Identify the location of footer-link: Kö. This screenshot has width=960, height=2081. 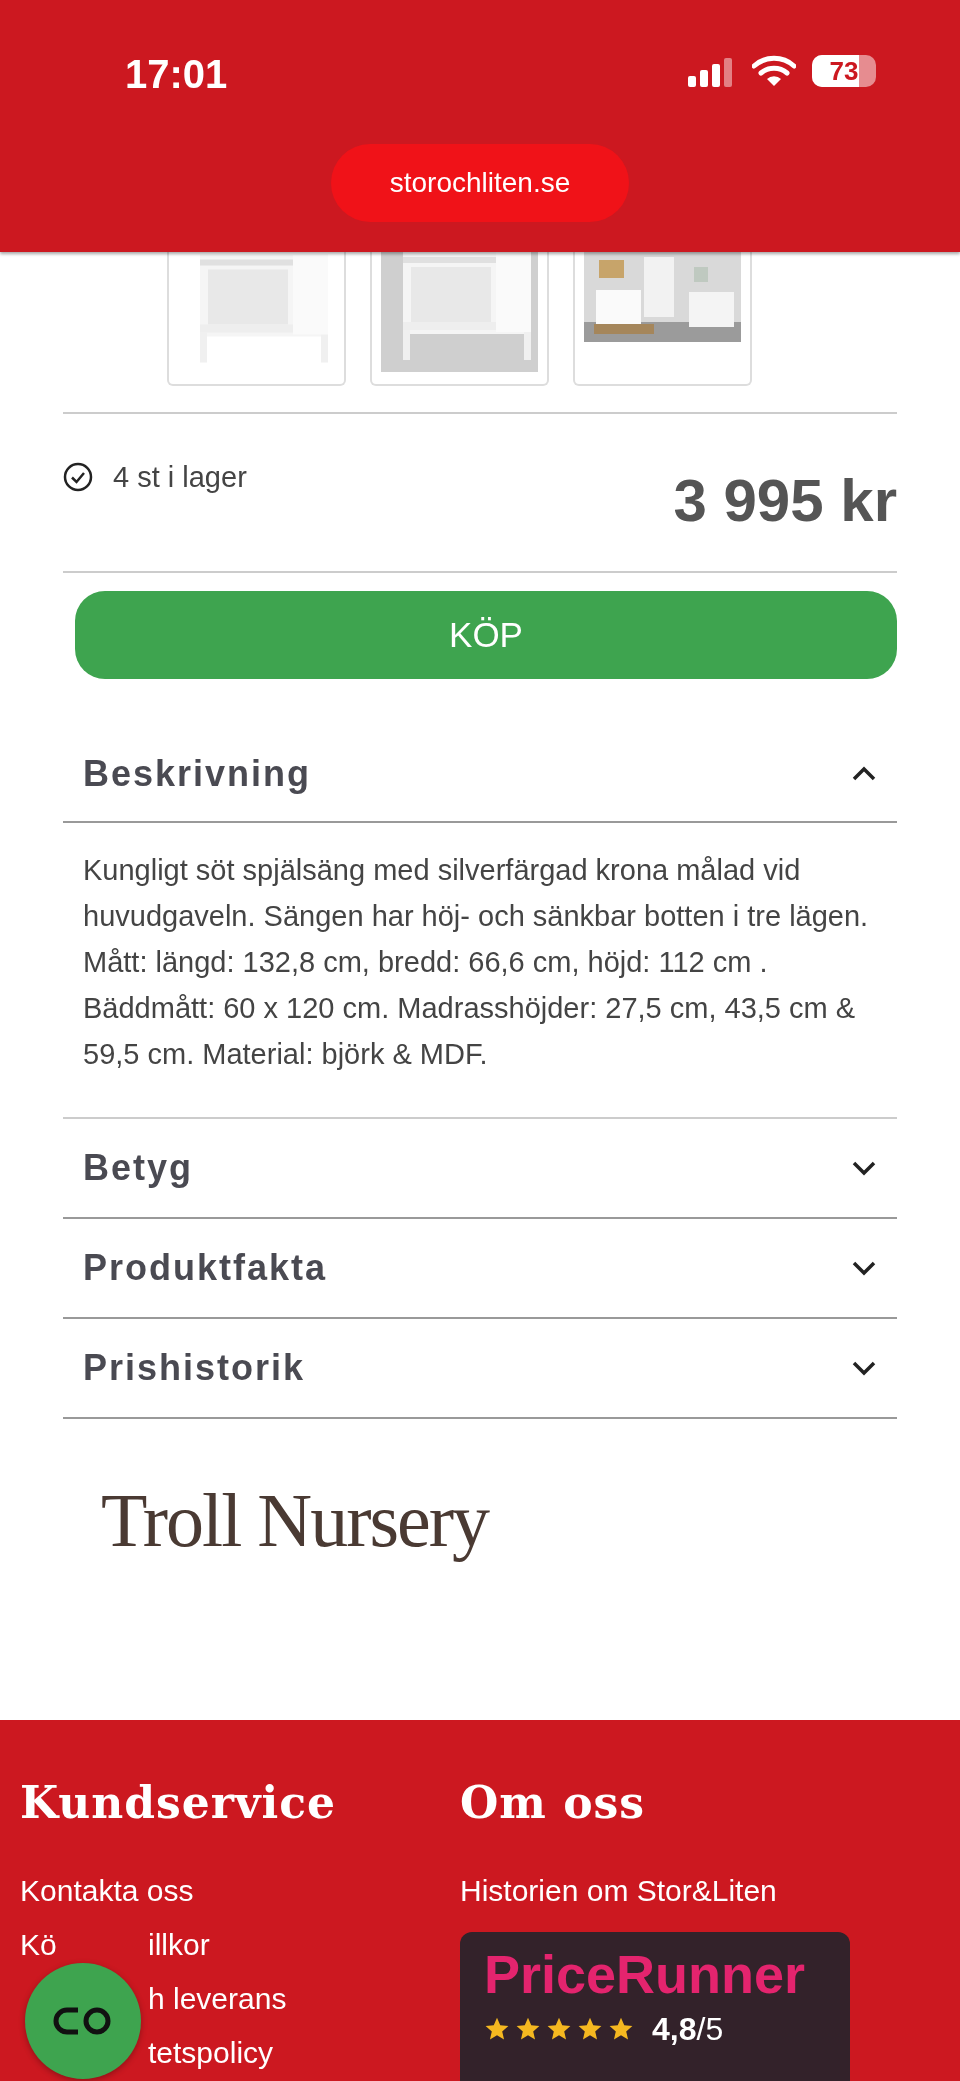
(38, 1944).